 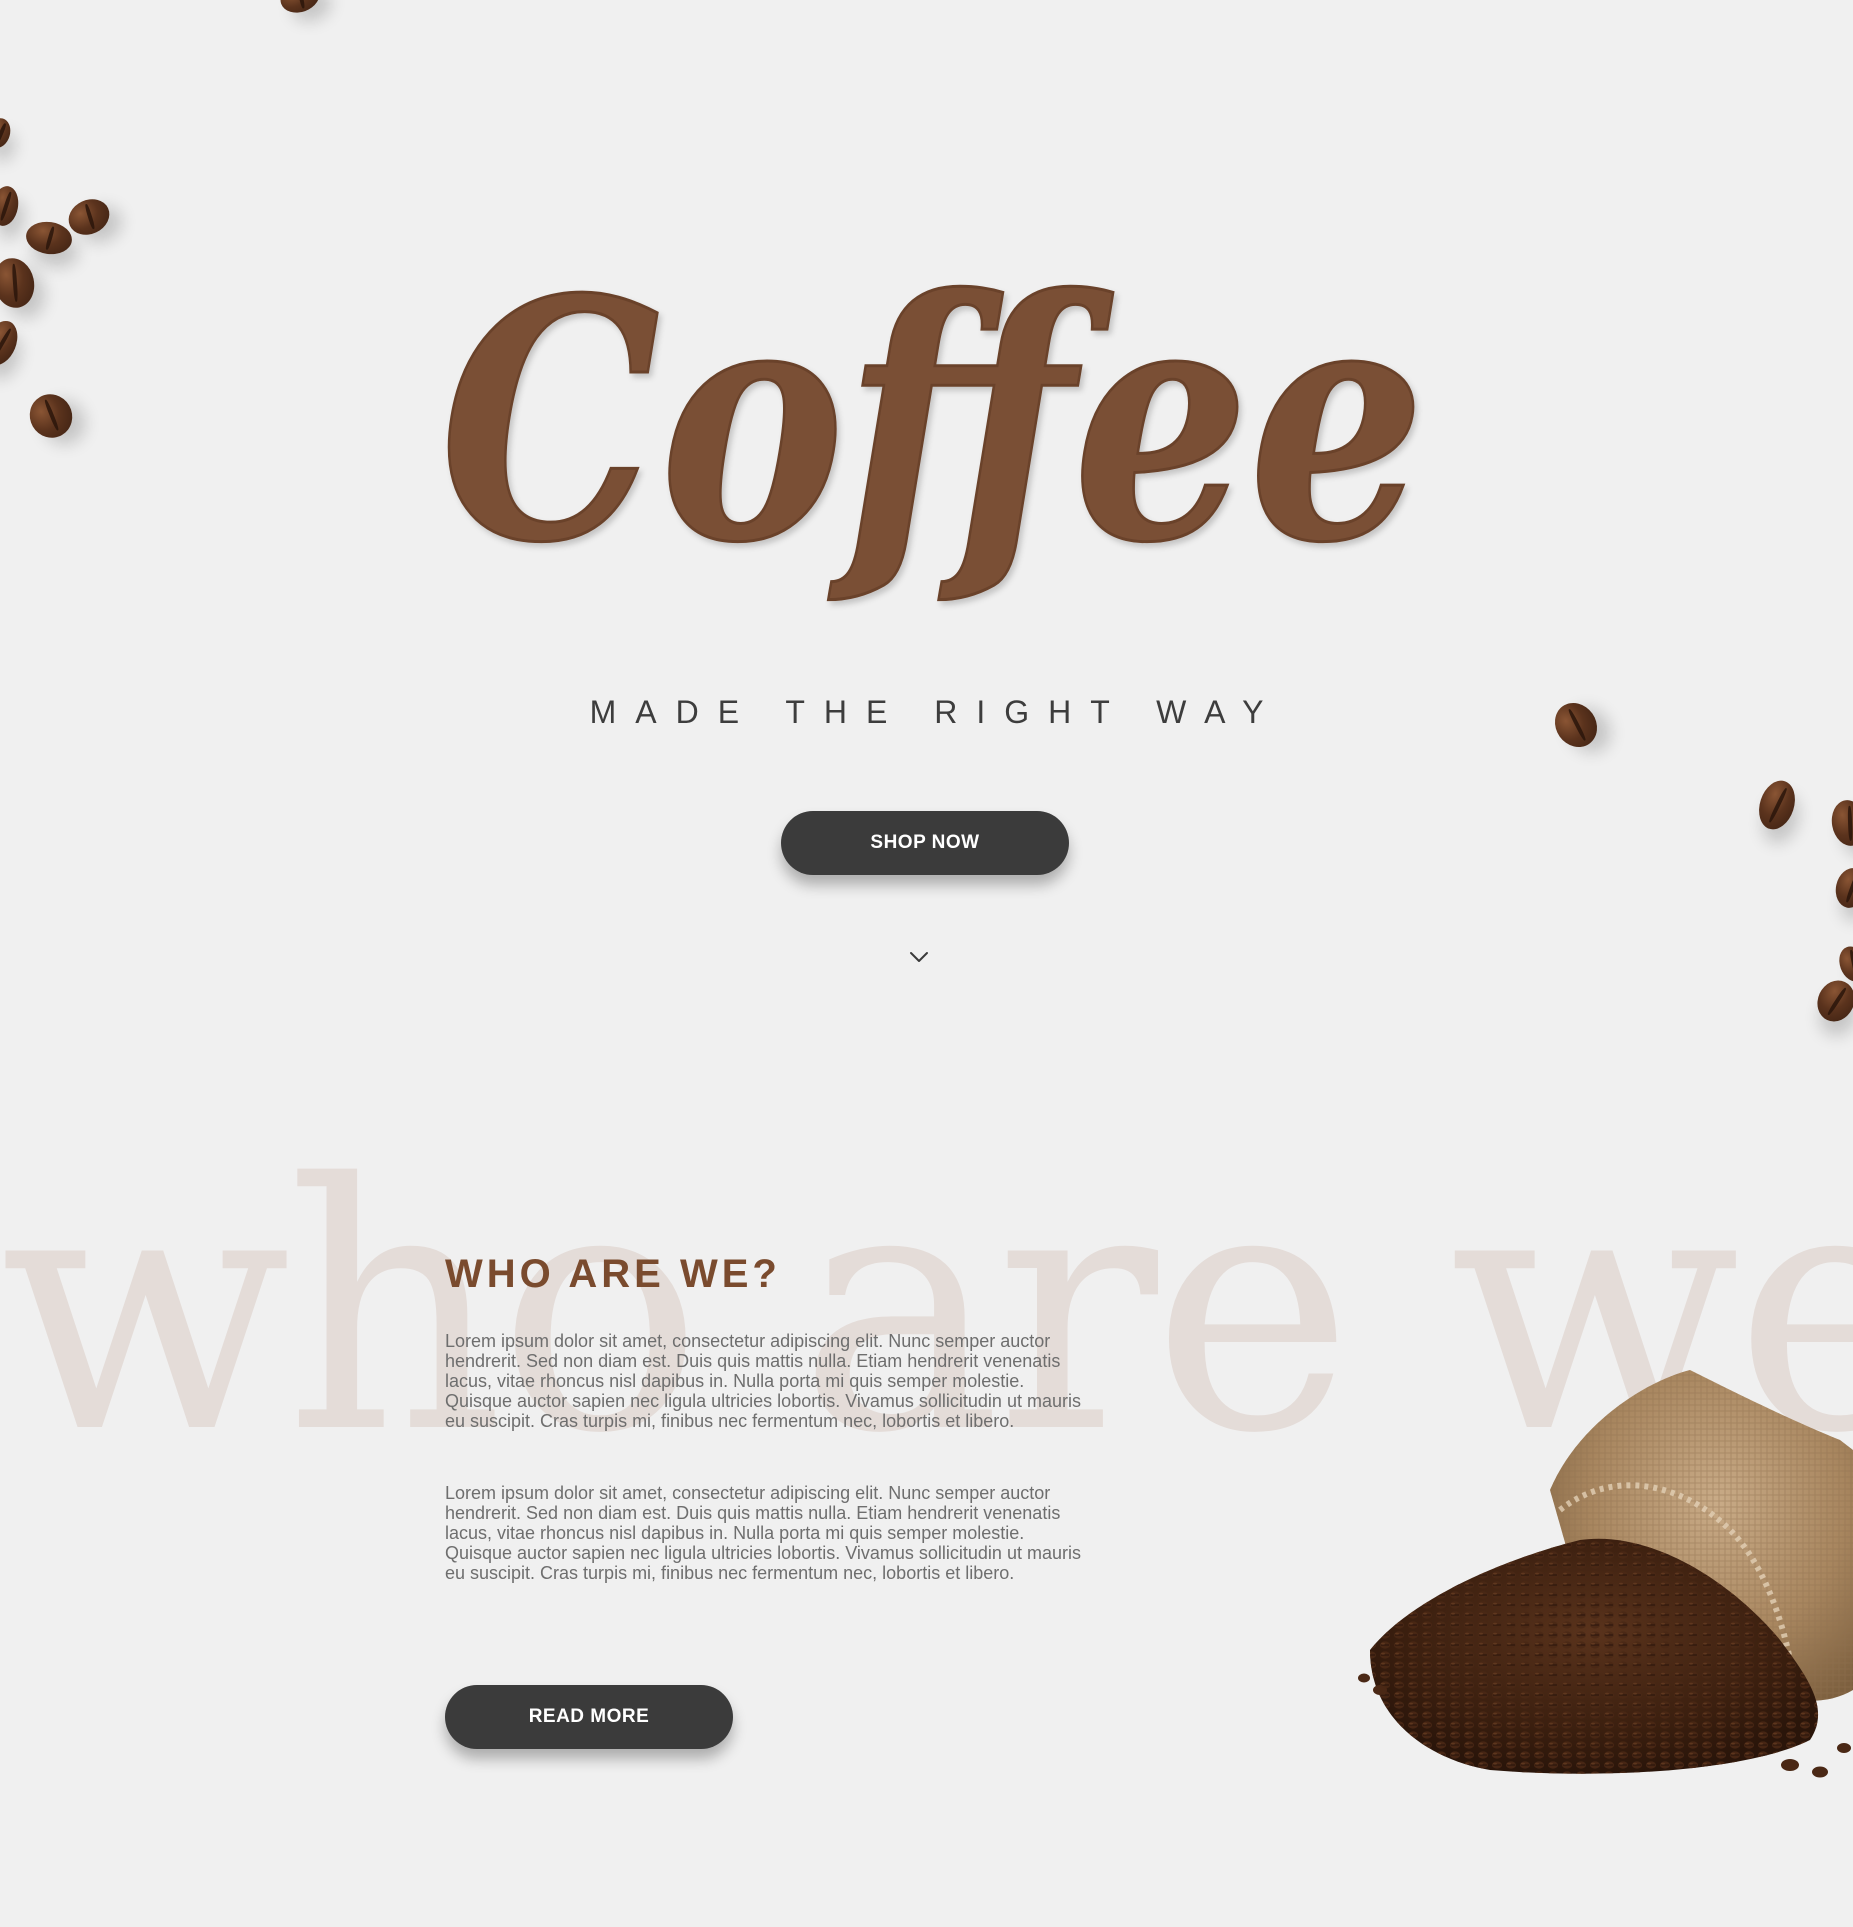 What do you see at coordinates (613, 1274) in the screenshot?
I see `about-heading: WHO ARE WE?` at bounding box center [613, 1274].